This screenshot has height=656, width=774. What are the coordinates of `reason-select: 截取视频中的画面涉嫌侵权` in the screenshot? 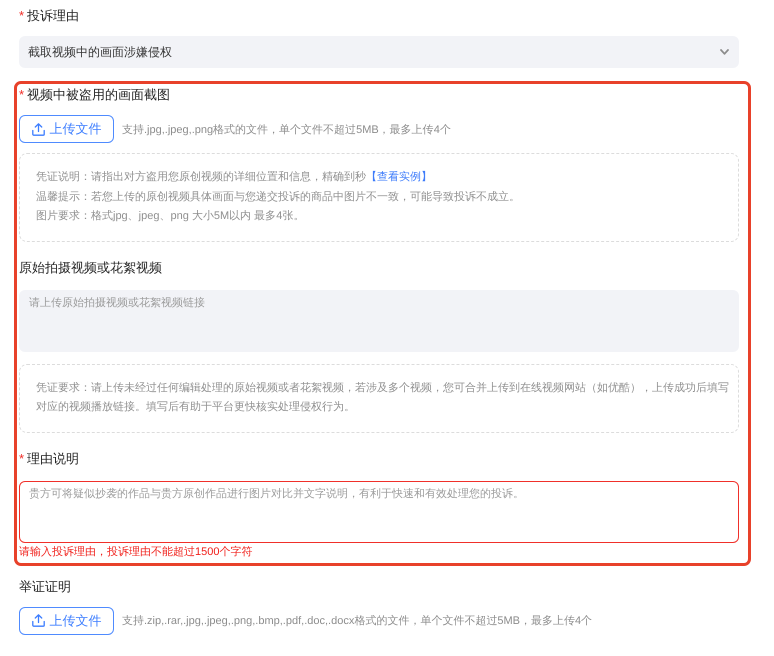 It's located at (379, 52).